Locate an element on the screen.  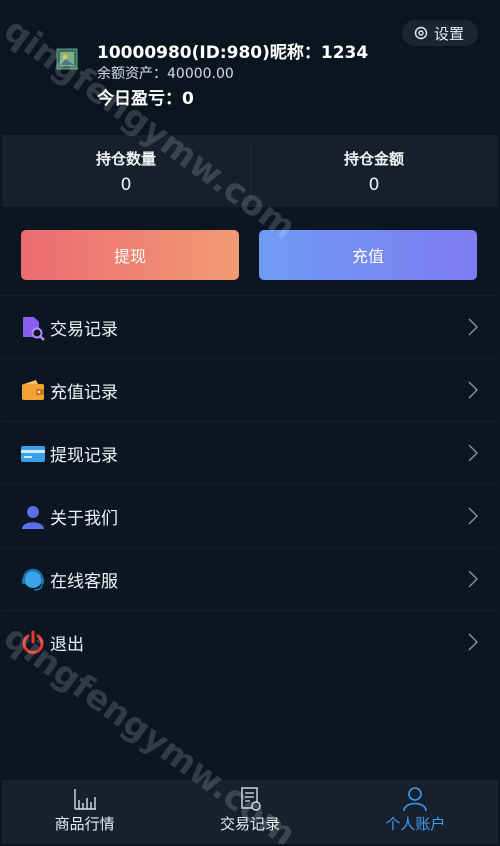
action-buttons: 提现 充值 is located at coordinates (250, 251).